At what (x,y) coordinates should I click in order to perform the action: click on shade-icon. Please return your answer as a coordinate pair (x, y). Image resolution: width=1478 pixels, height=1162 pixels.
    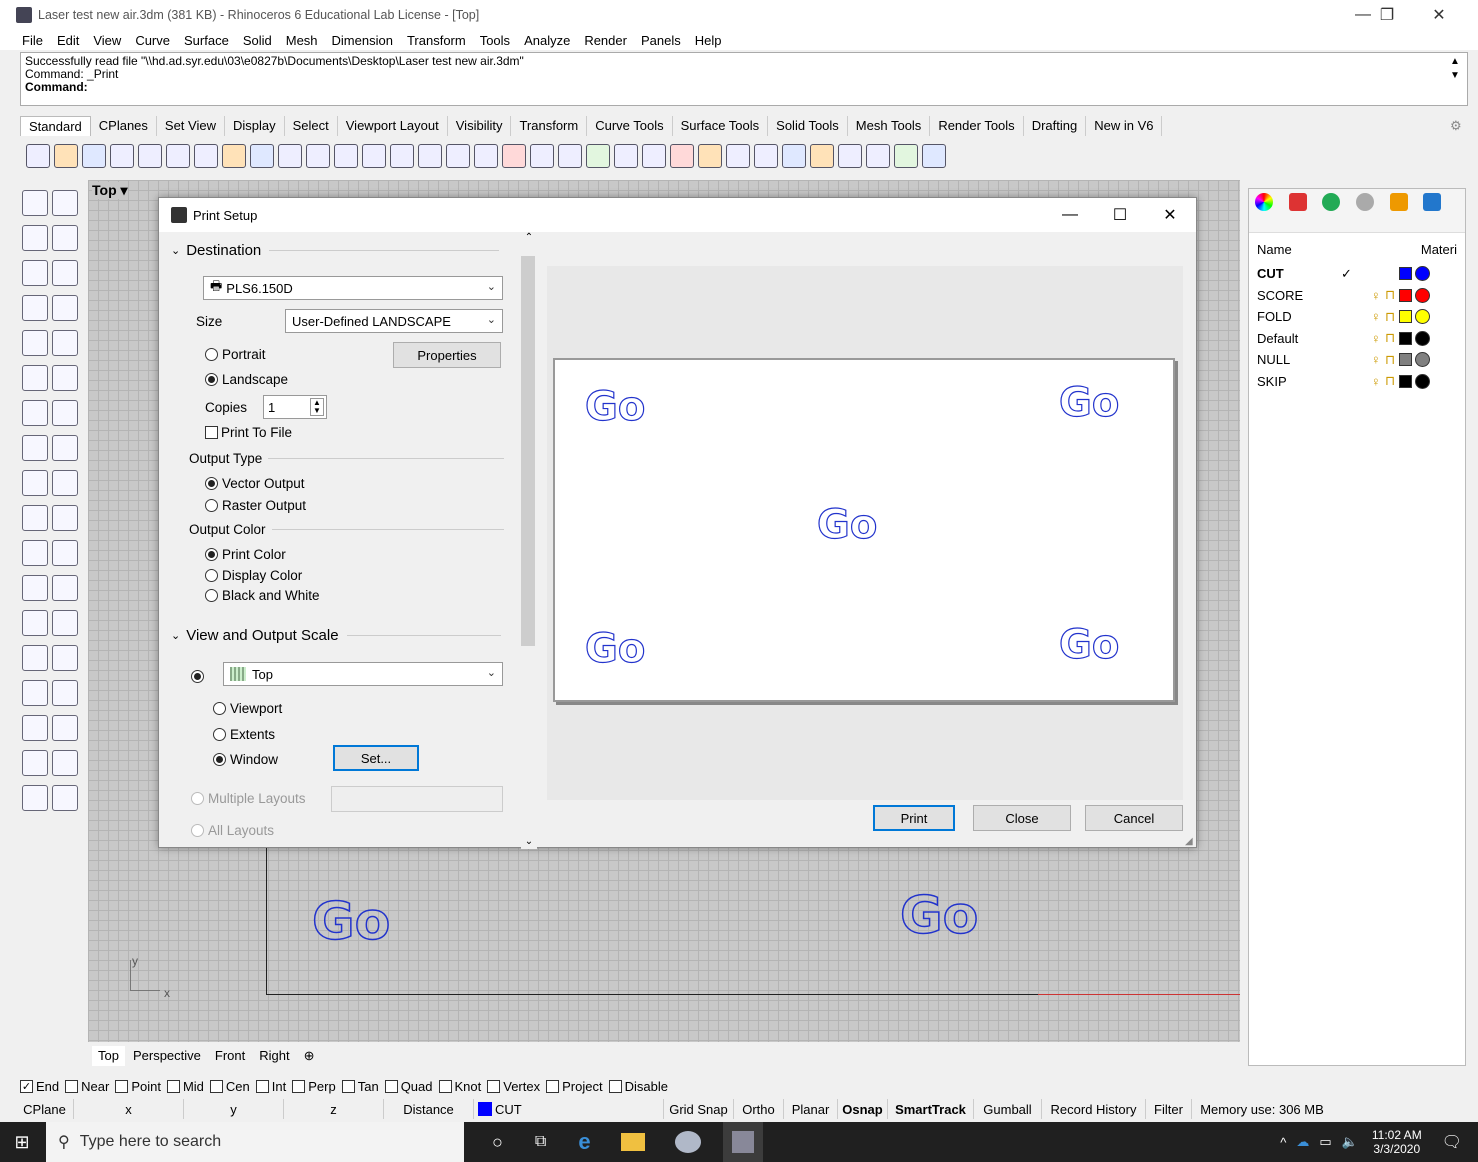
    Looking at the image, I should click on (738, 156).